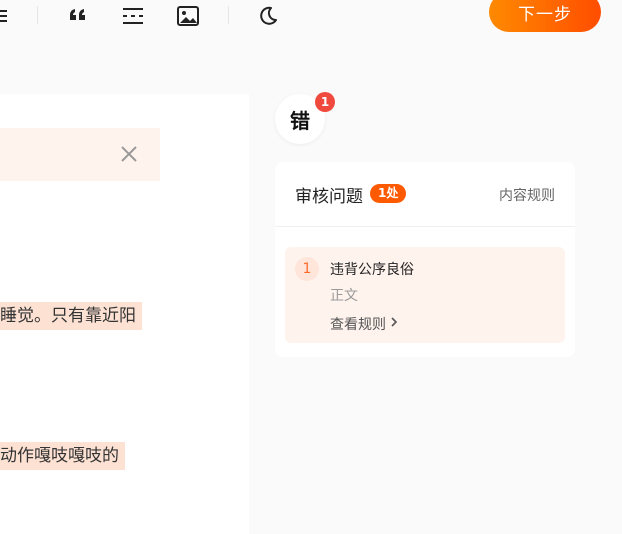 The image size is (622, 534). Describe the element at coordinates (394, 324) in the screenshot. I see `chevron-right-icon` at that location.